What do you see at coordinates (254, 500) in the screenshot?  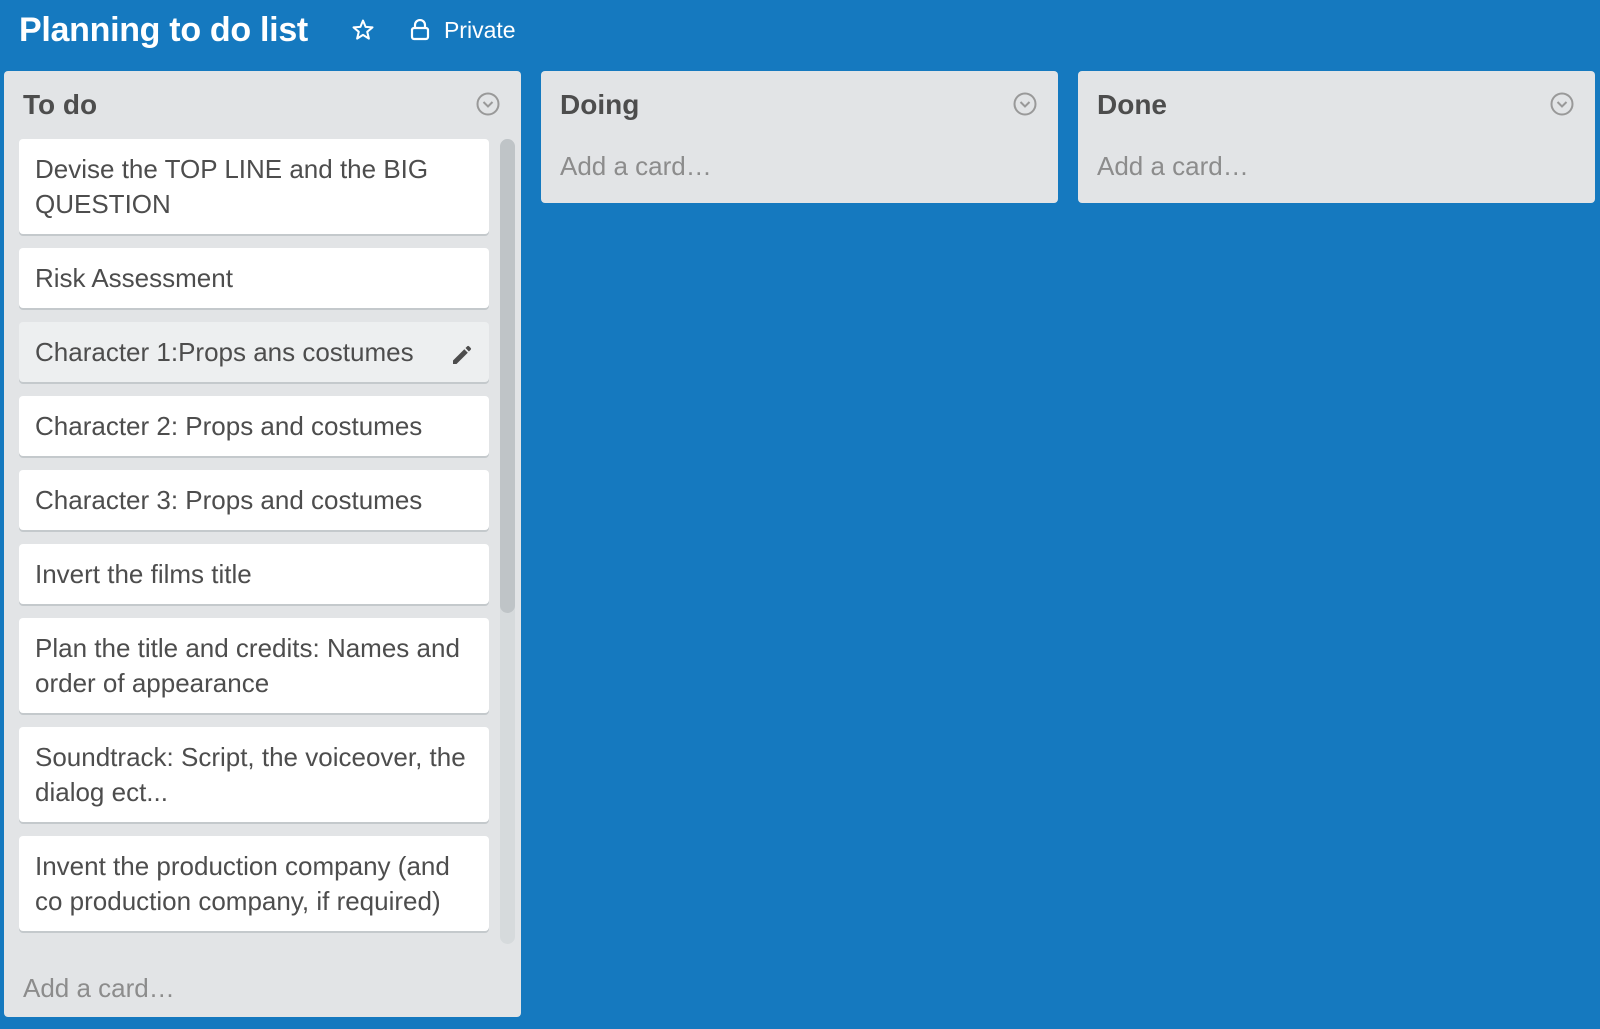 I see `list-card: Character 3: Props and costumes` at bounding box center [254, 500].